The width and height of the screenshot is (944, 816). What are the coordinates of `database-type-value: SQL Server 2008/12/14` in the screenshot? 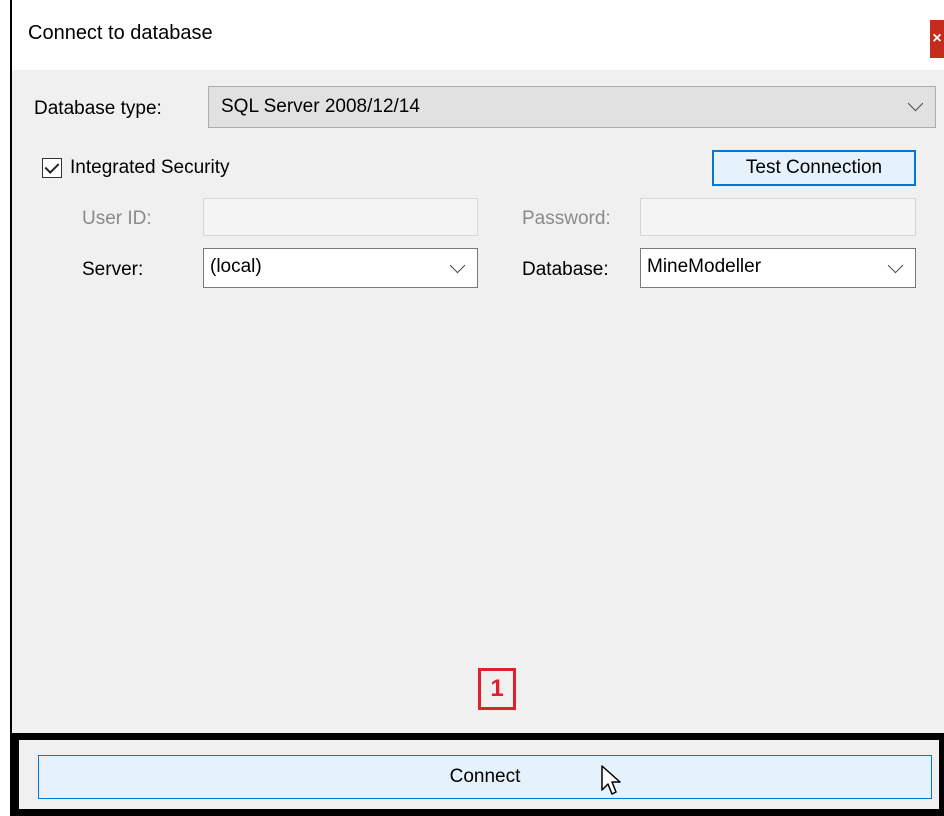 It's located at (320, 106).